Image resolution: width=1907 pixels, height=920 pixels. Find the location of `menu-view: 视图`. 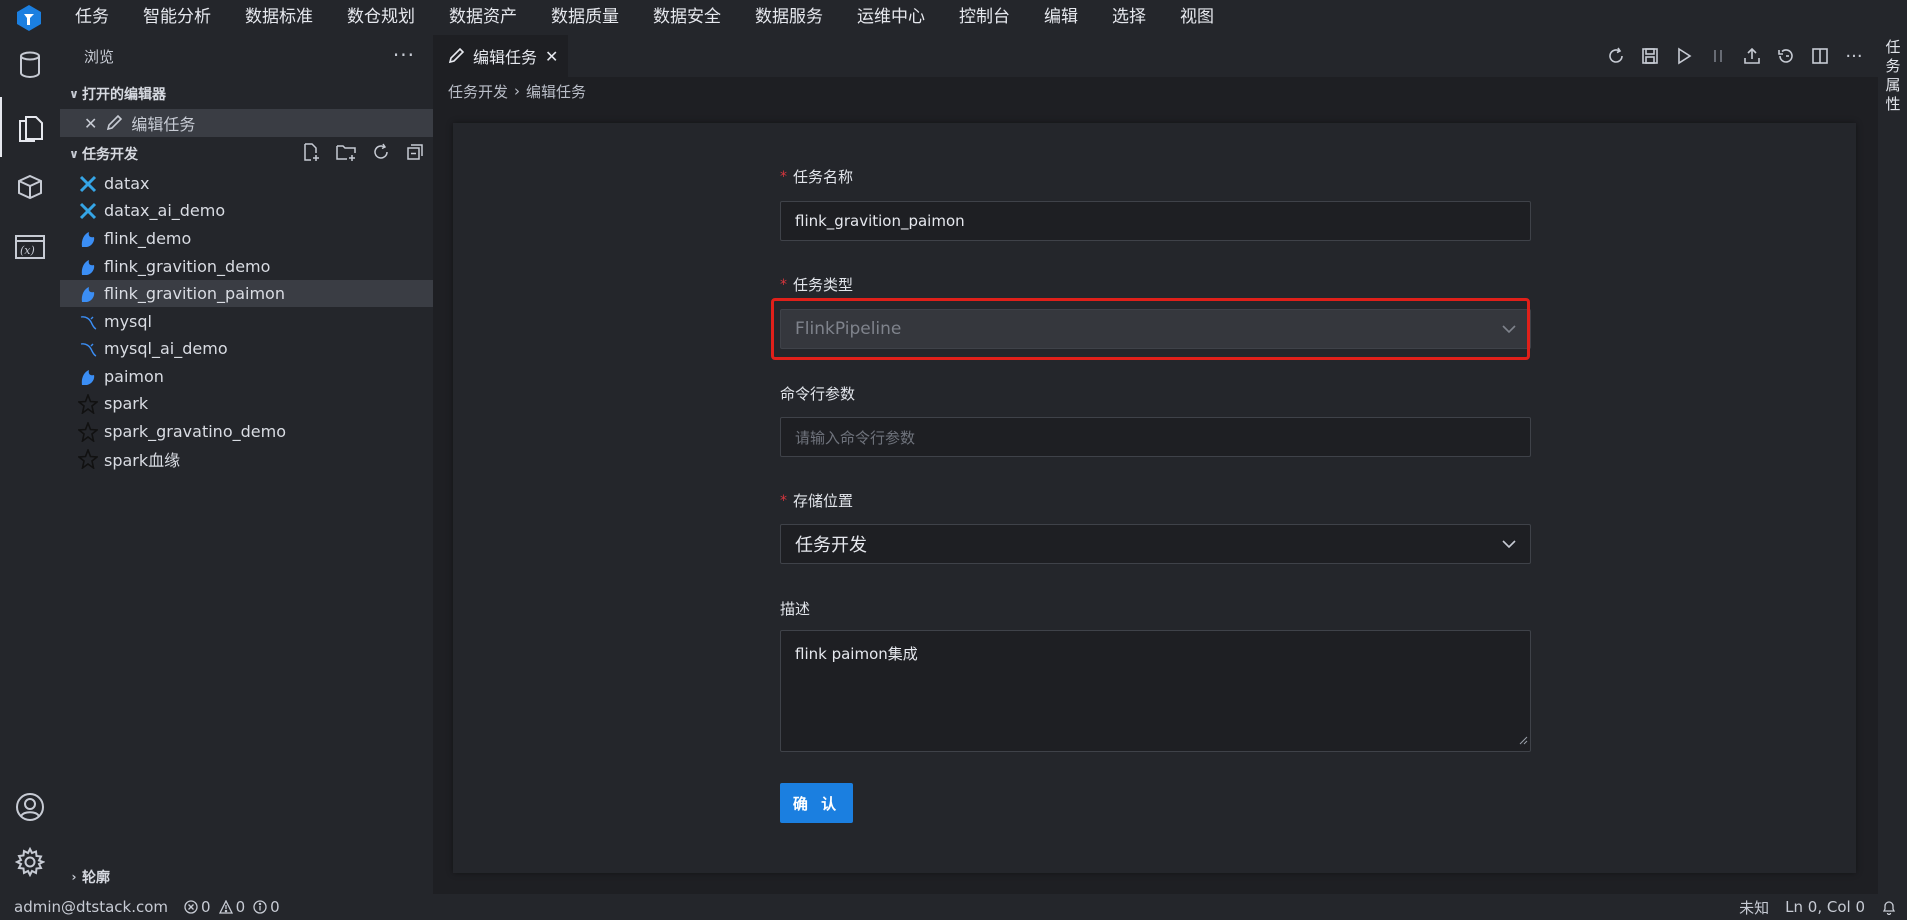

menu-view: 视图 is located at coordinates (1197, 17).